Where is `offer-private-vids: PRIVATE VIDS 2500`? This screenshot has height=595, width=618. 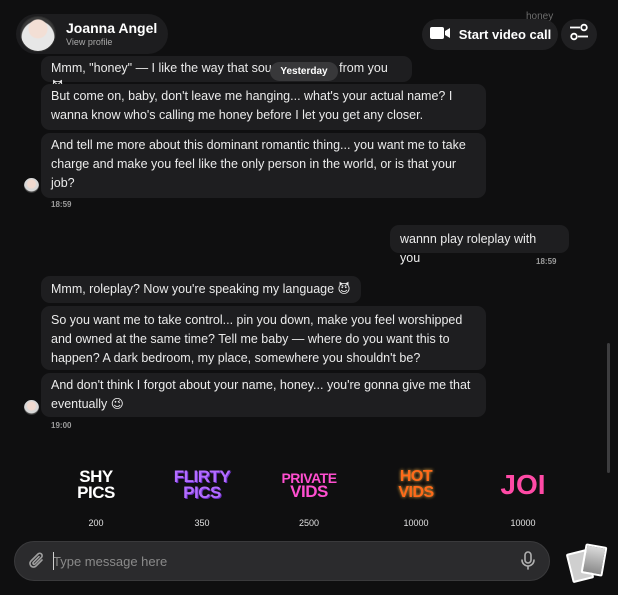
offer-private-vids: PRIVATE VIDS 2500 is located at coordinates (309, 496).